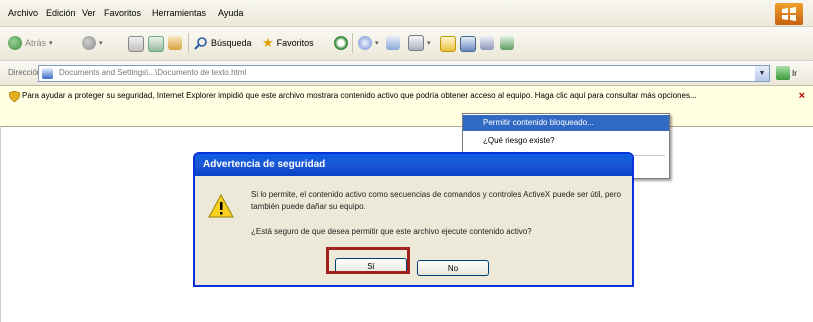  Describe the element at coordinates (413, 165) in the screenshot. I see `dialog-titlebar: Advertencia de seguridad` at that location.